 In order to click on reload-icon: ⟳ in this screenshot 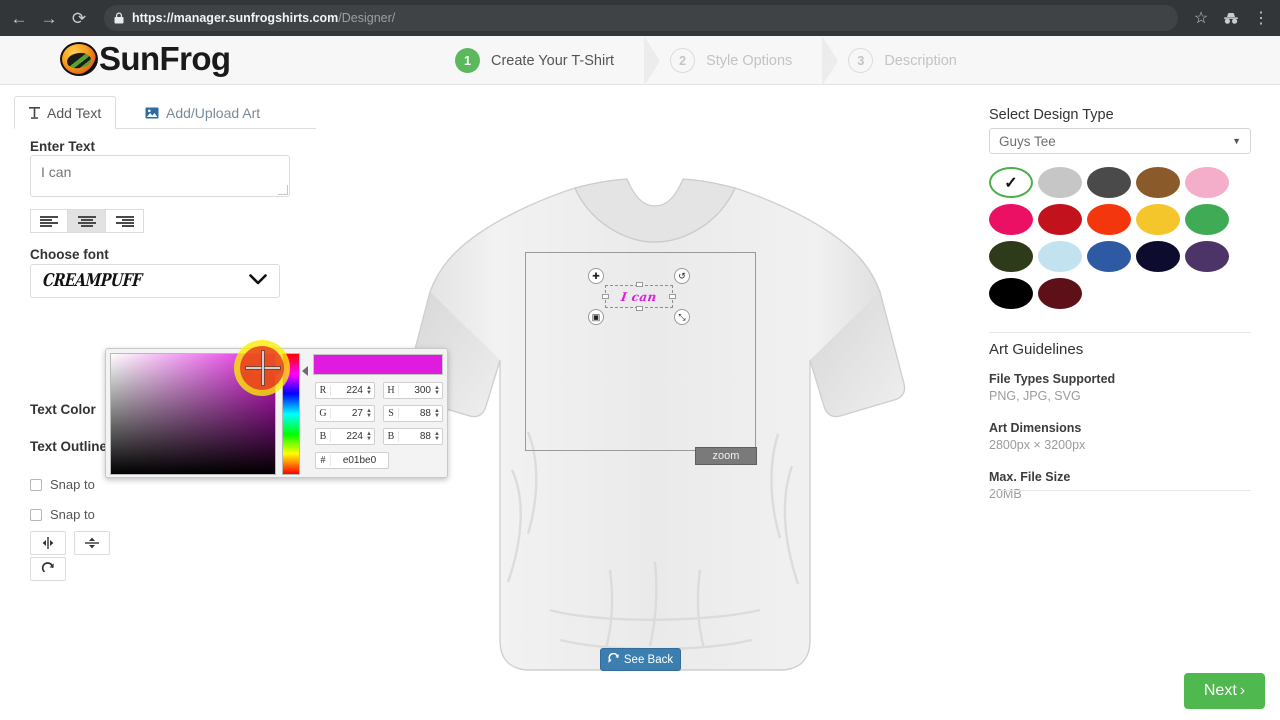, I will do `click(79, 18)`.